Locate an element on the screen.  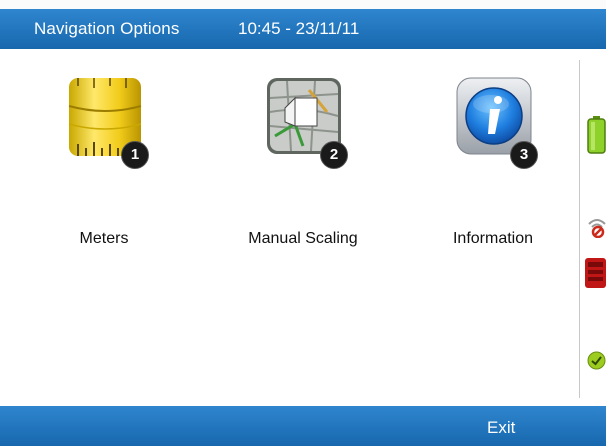
meters-option: 1 Meters is located at coordinates (104, 161).